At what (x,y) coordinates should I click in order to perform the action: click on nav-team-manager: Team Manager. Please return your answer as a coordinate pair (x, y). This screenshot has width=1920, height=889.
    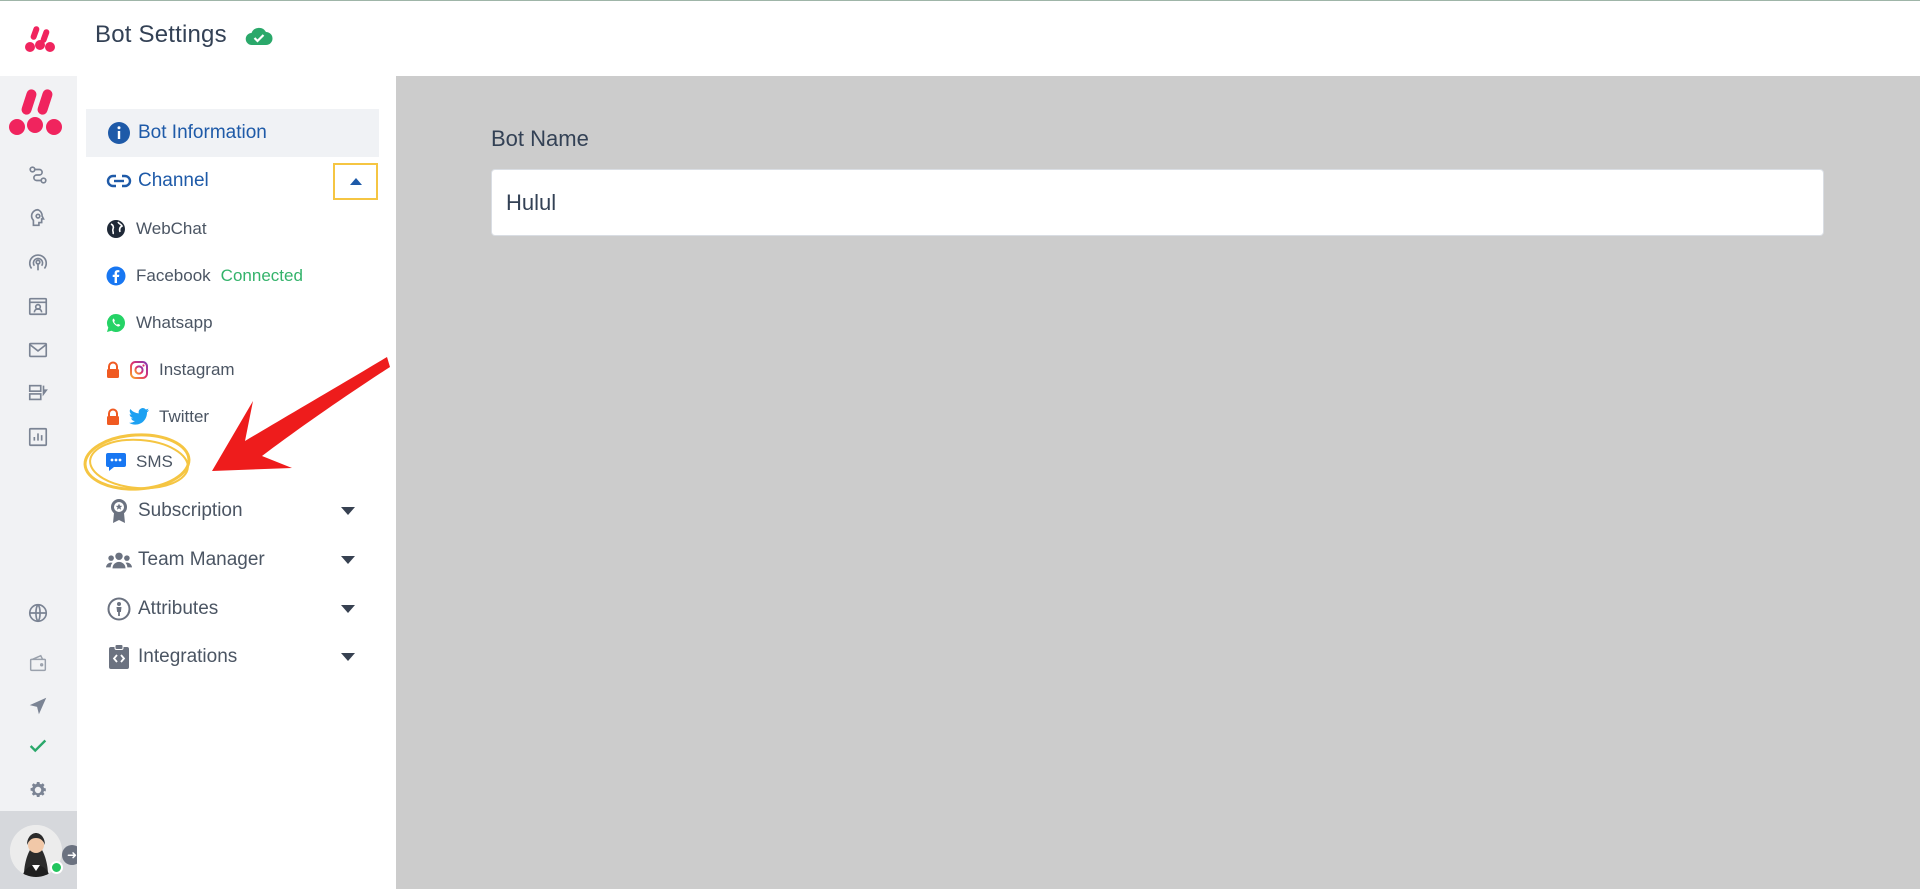
    Looking at the image, I should click on (232, 560).